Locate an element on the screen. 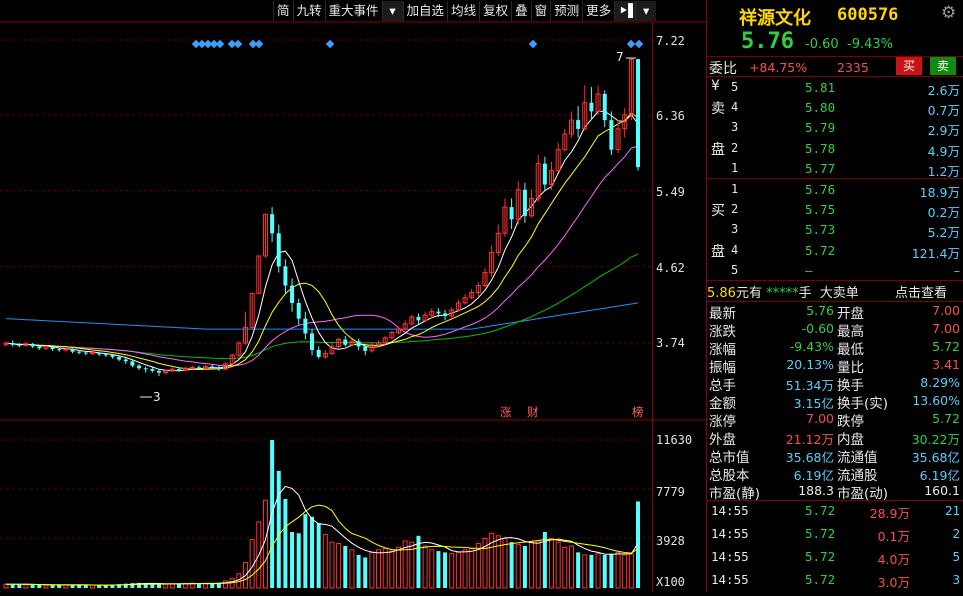  bid-price: – is located at coordinates (809, 270).